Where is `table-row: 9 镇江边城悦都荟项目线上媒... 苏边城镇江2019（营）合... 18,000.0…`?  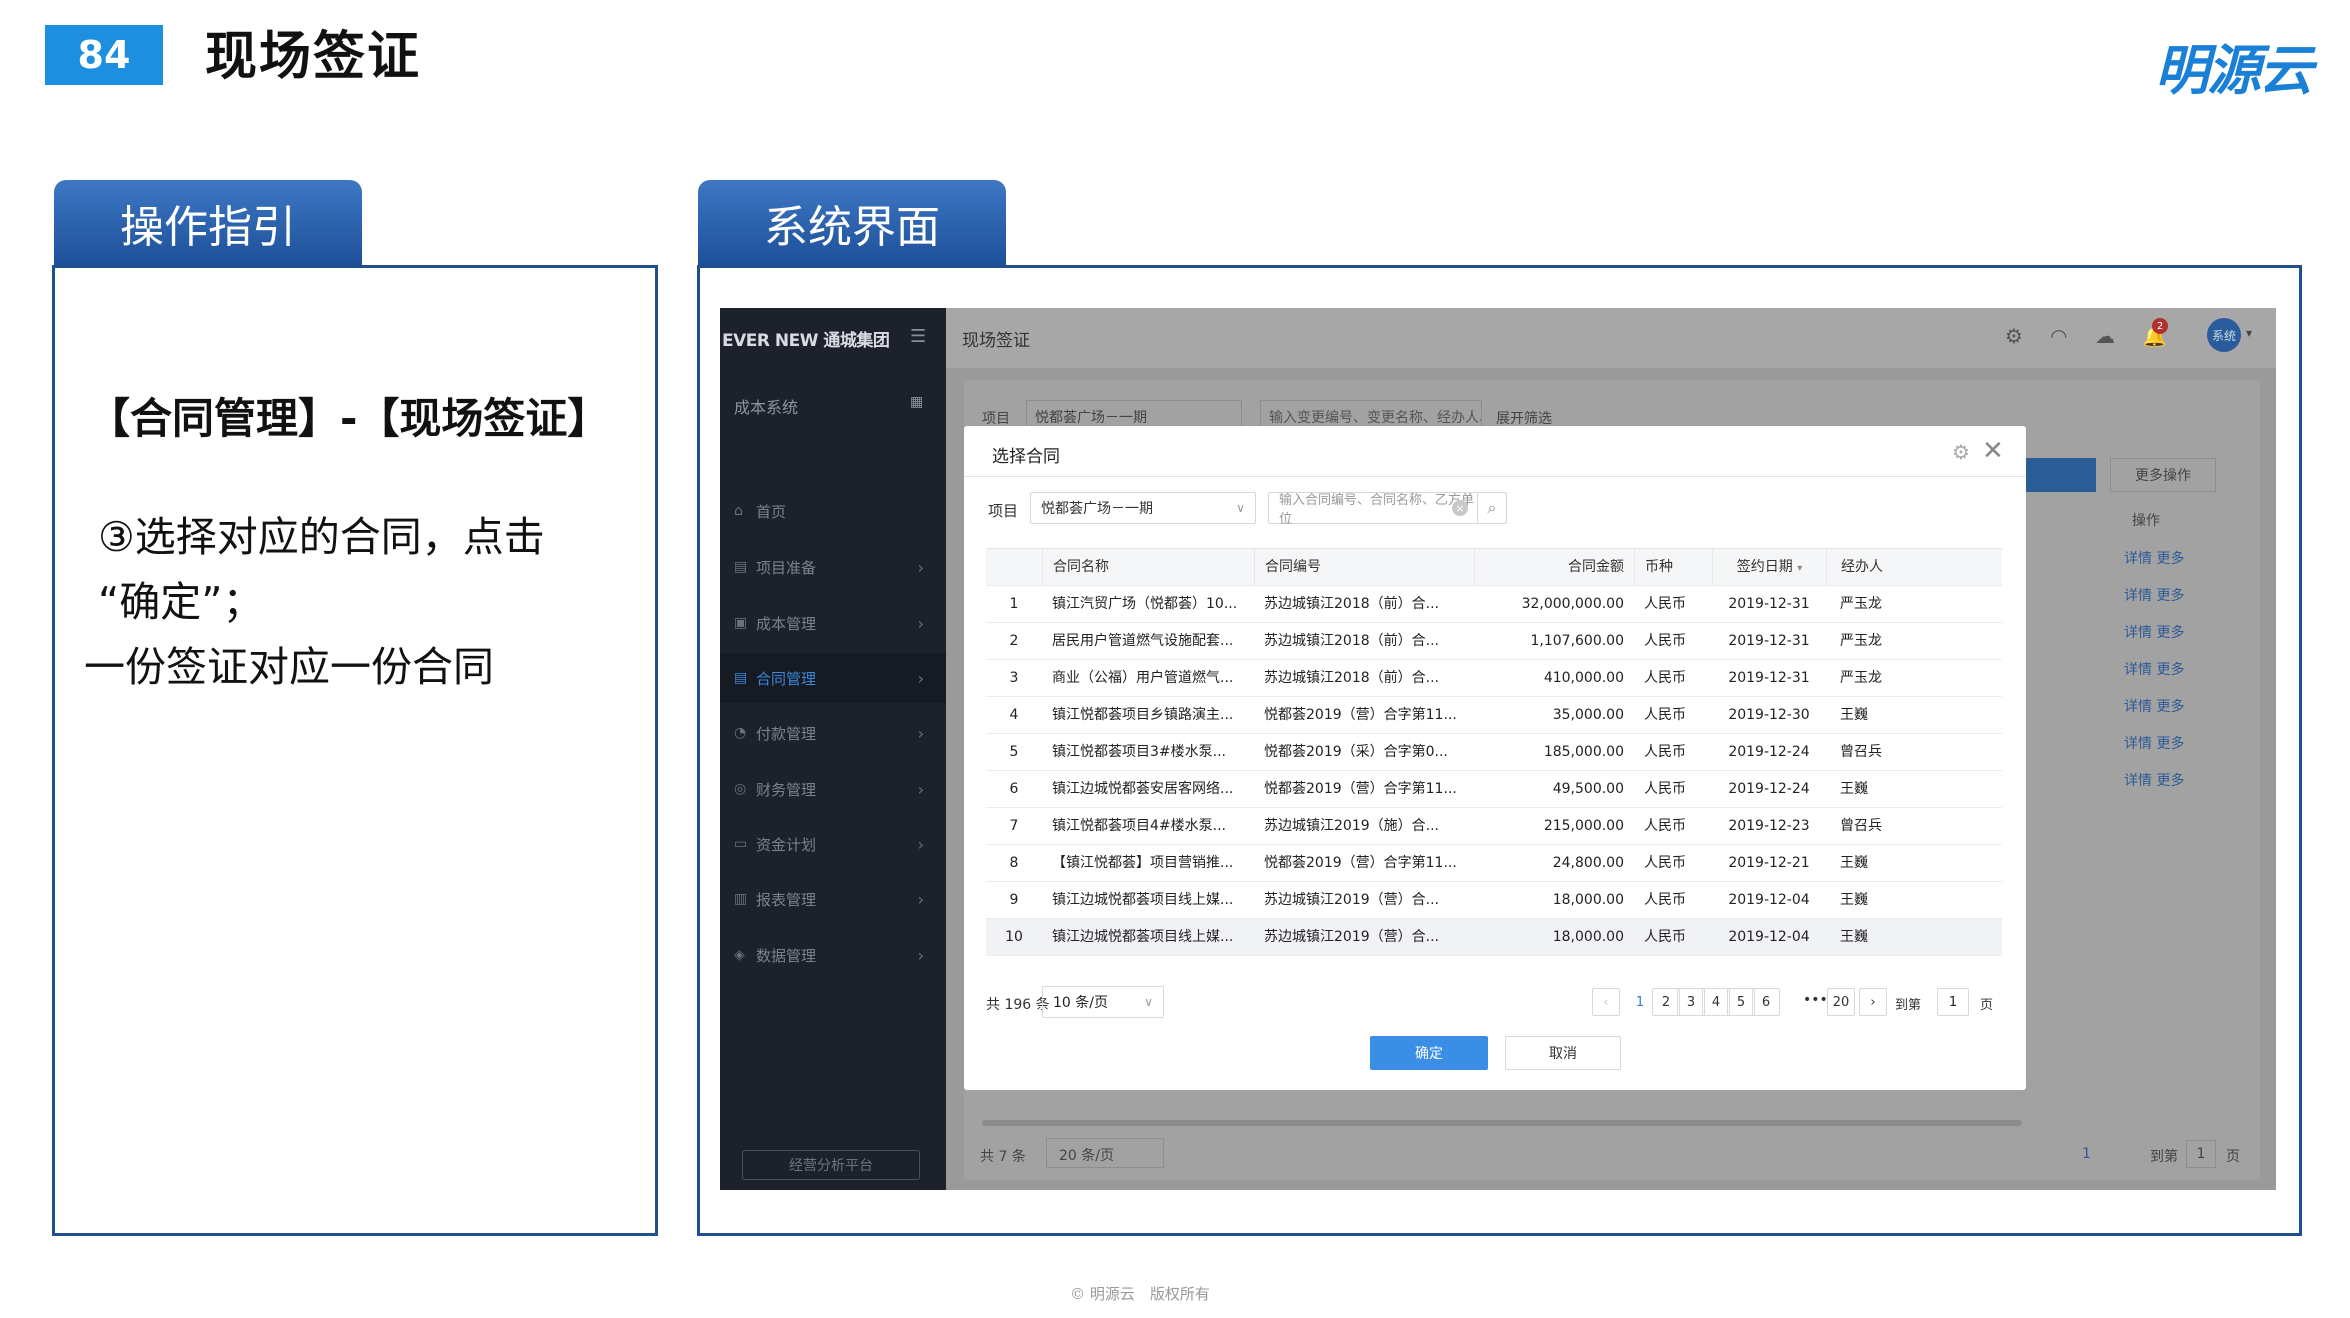 table-row: 9 镇江边城悦都荟项目线上媒... 苏边城镇江2019（营）合... 18,000.0… is located at coordinates (1494, 900).